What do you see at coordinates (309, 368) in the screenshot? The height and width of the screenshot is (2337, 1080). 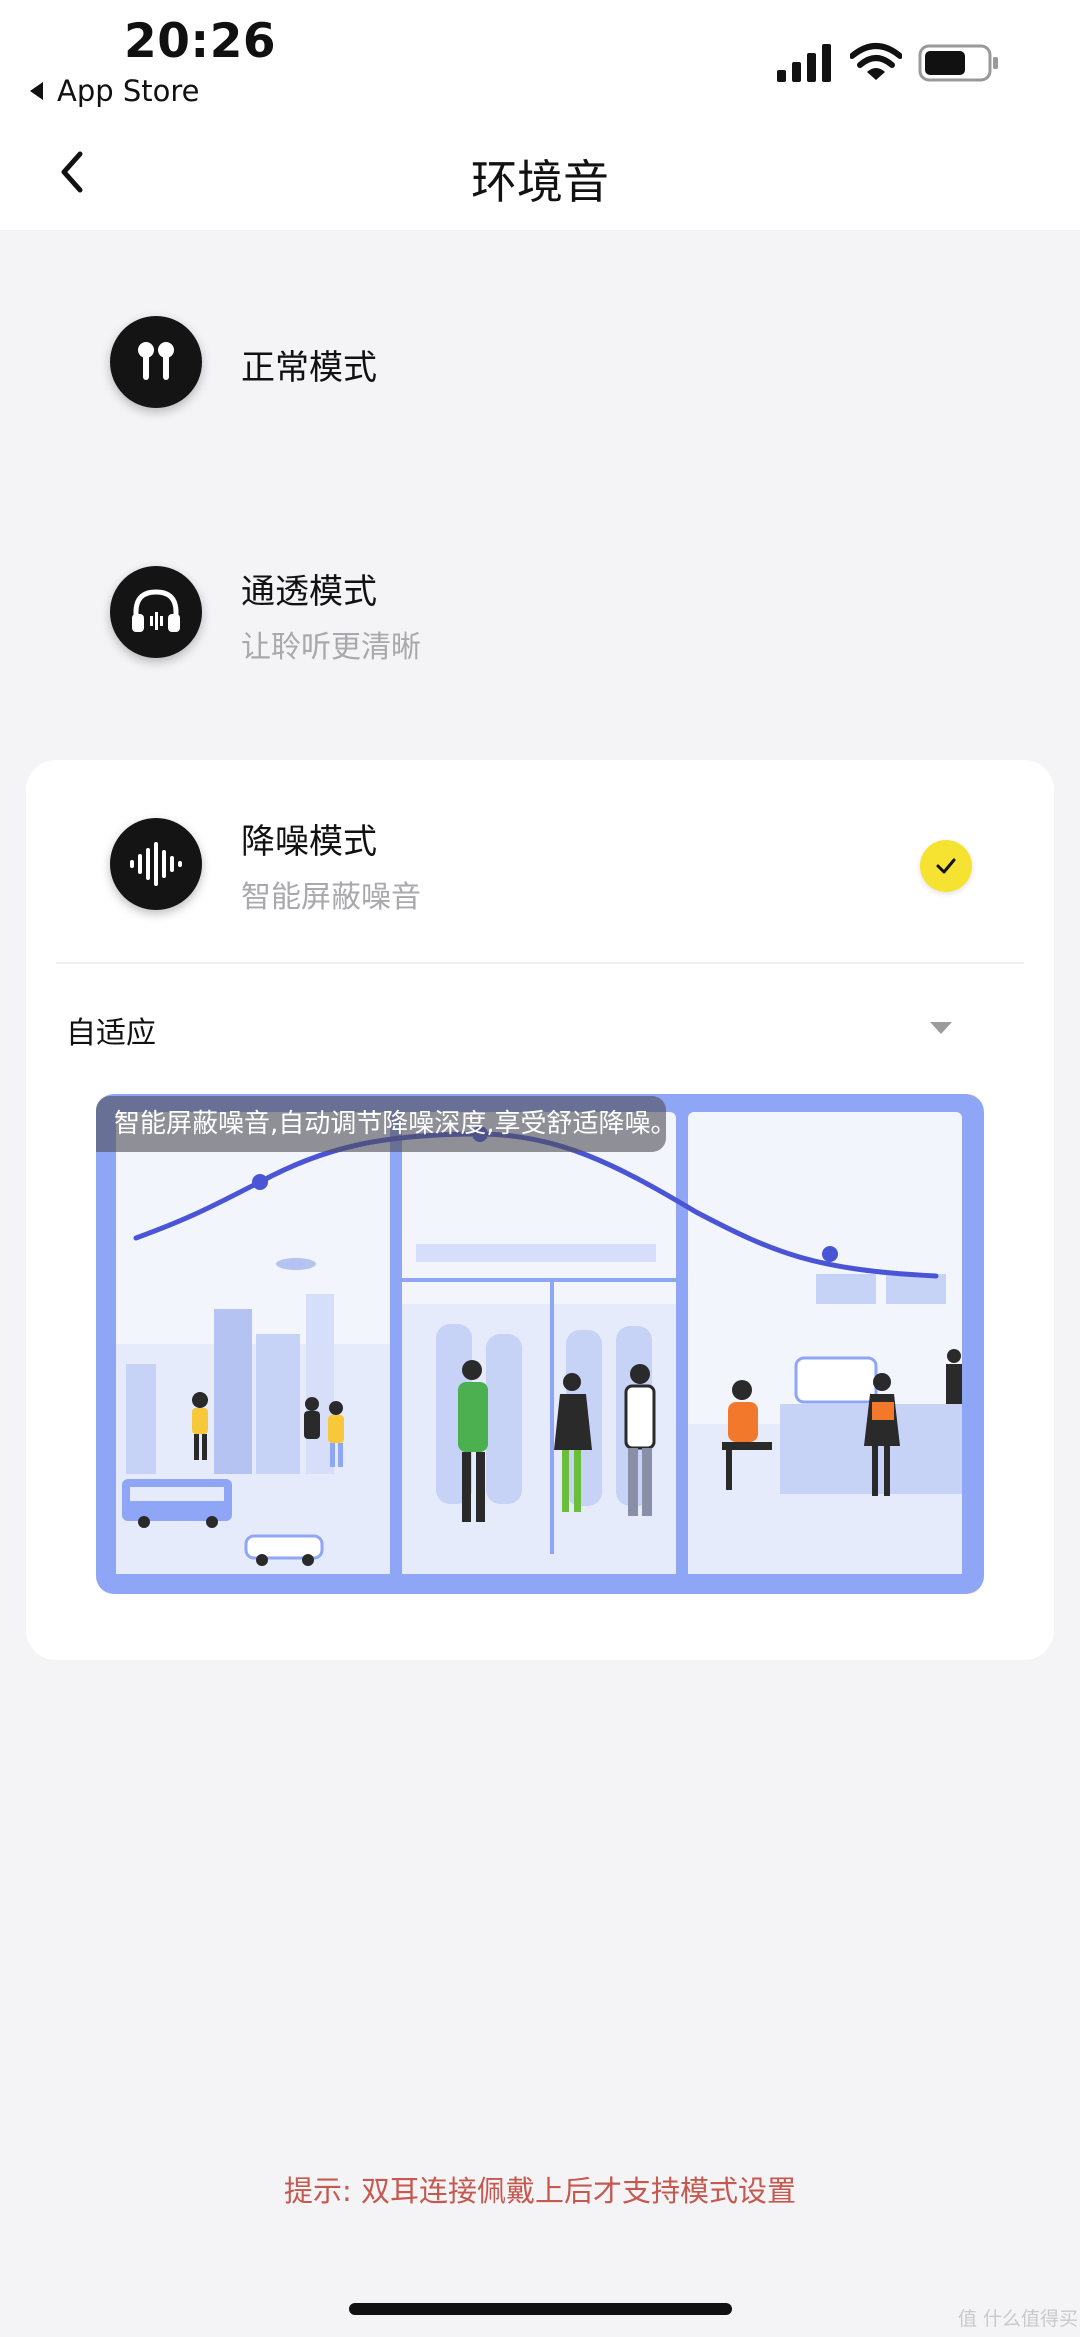 I see `mode-title: 正常模式` at bounding box center [309, 368].